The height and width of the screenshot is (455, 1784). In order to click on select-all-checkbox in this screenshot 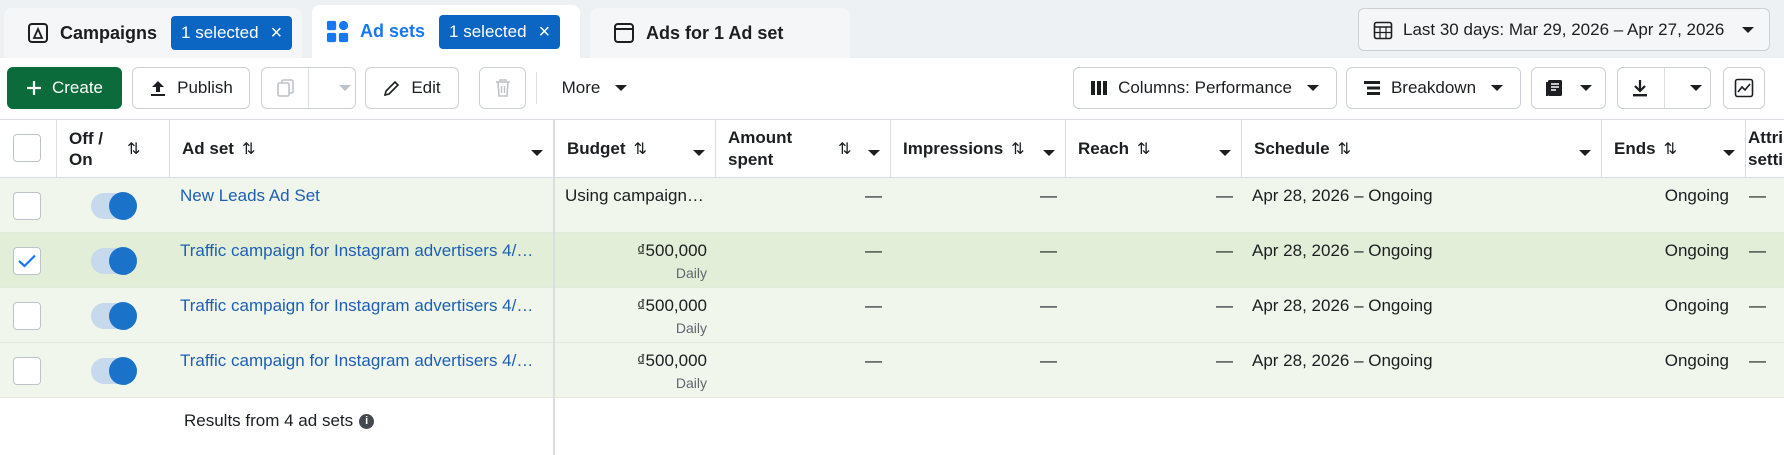, I will do `click(27, 148)`.